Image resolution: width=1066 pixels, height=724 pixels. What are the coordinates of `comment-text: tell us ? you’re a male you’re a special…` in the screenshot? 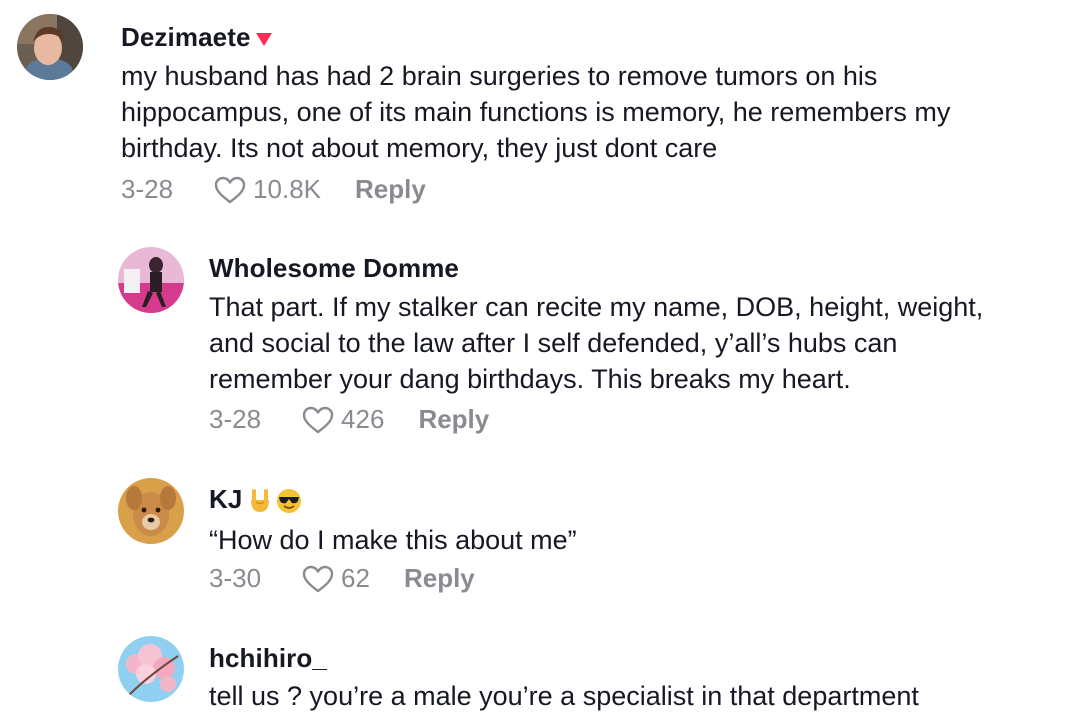 It's located at (564, 696).